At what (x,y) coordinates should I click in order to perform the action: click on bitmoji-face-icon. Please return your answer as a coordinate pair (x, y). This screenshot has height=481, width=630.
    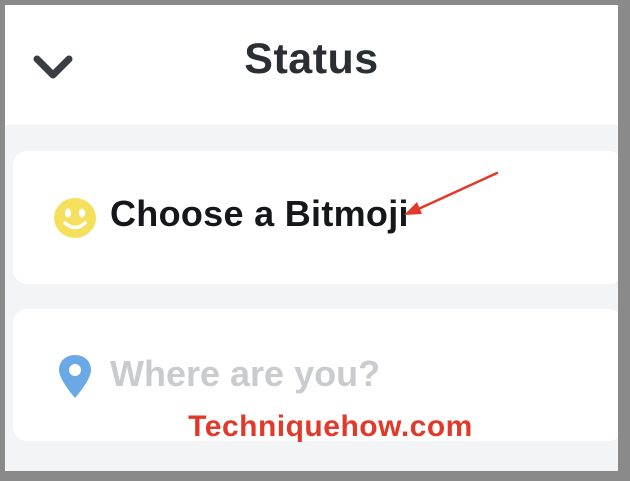
    Looking at the image, I should click on (75, 218).